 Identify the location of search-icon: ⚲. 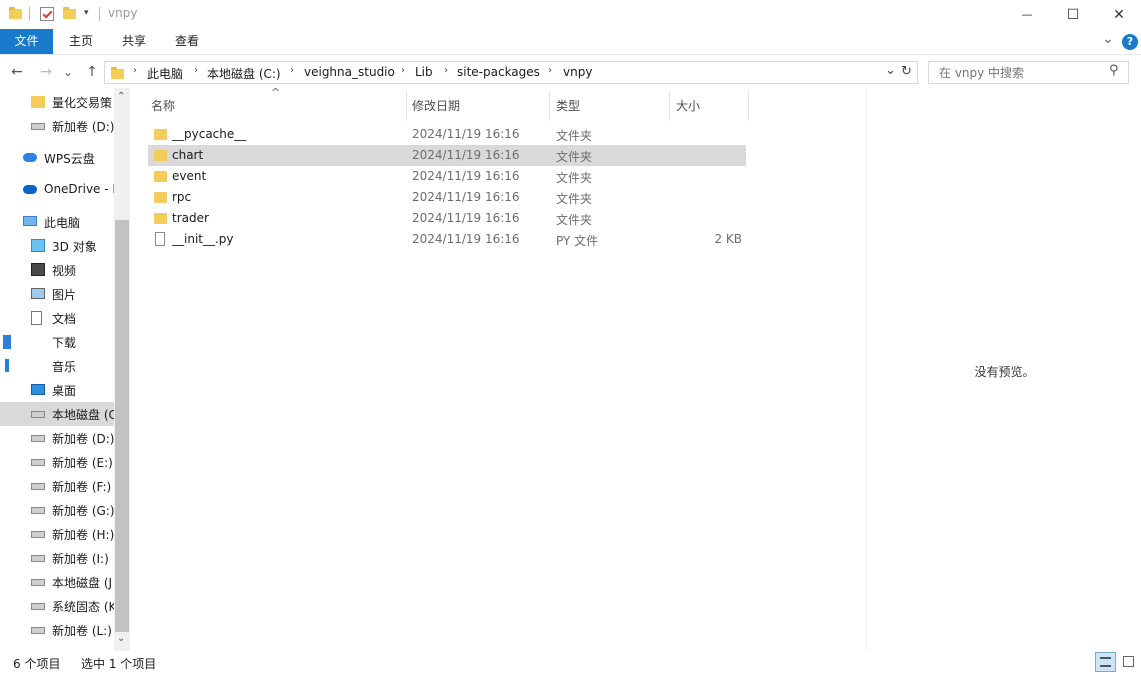
(1114, 70).